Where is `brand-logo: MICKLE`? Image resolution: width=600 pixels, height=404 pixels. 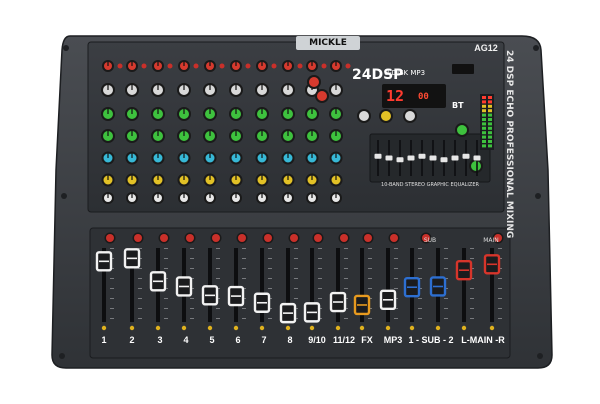
brand-logo: MICKLE is located at coordinates (328, 43).